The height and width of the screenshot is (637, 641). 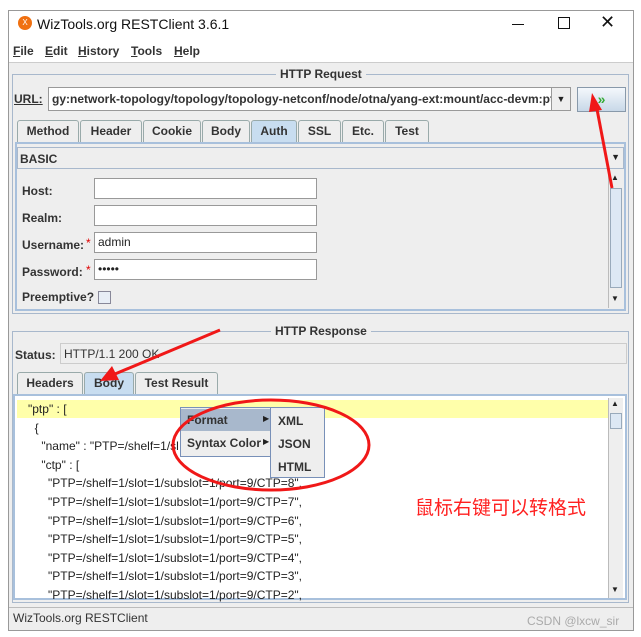 What do you see at coordinates (501, 508) in the screenshot?
I see `annotation-text: 鼠标右键可以转格式` at bounding box center [501, 508].